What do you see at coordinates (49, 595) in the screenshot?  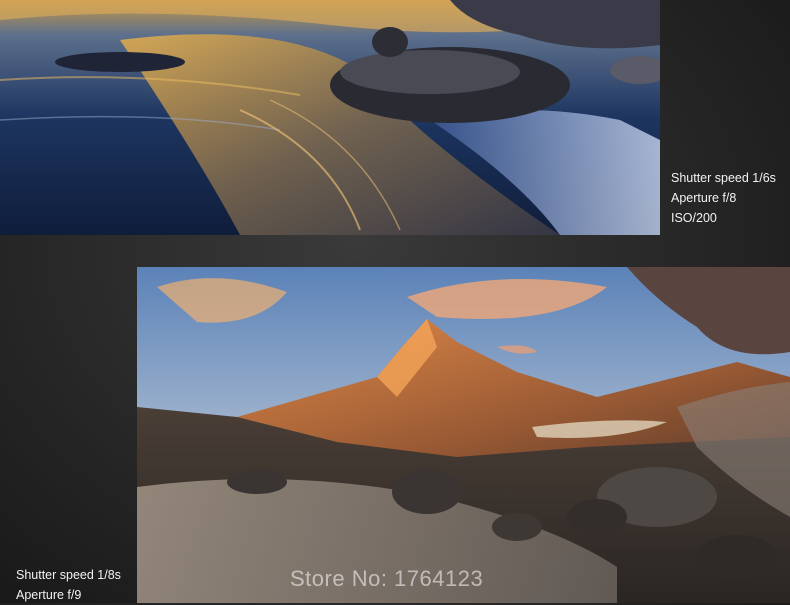 I see `photo2-aperture: Aperture f/9` at bounding box center [49, 595].